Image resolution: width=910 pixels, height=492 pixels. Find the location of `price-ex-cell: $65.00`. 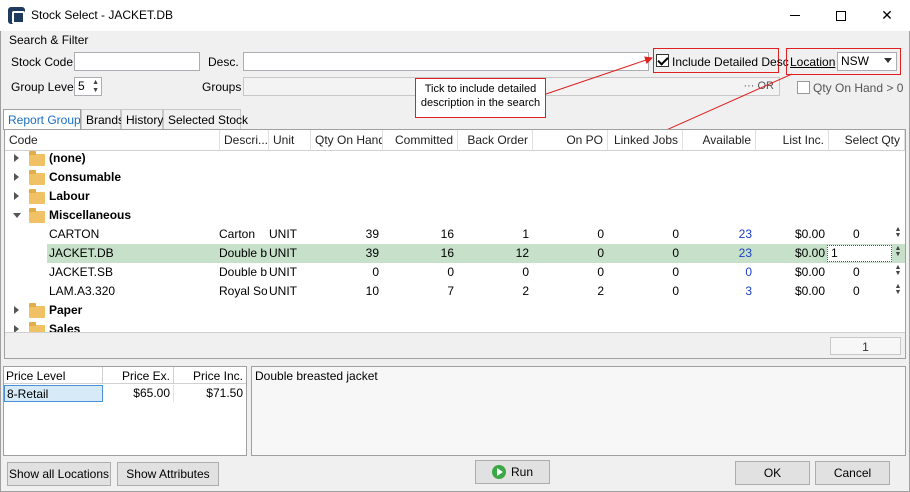

price-ex-cell: $65.00 is located at coordinates (138, 393).